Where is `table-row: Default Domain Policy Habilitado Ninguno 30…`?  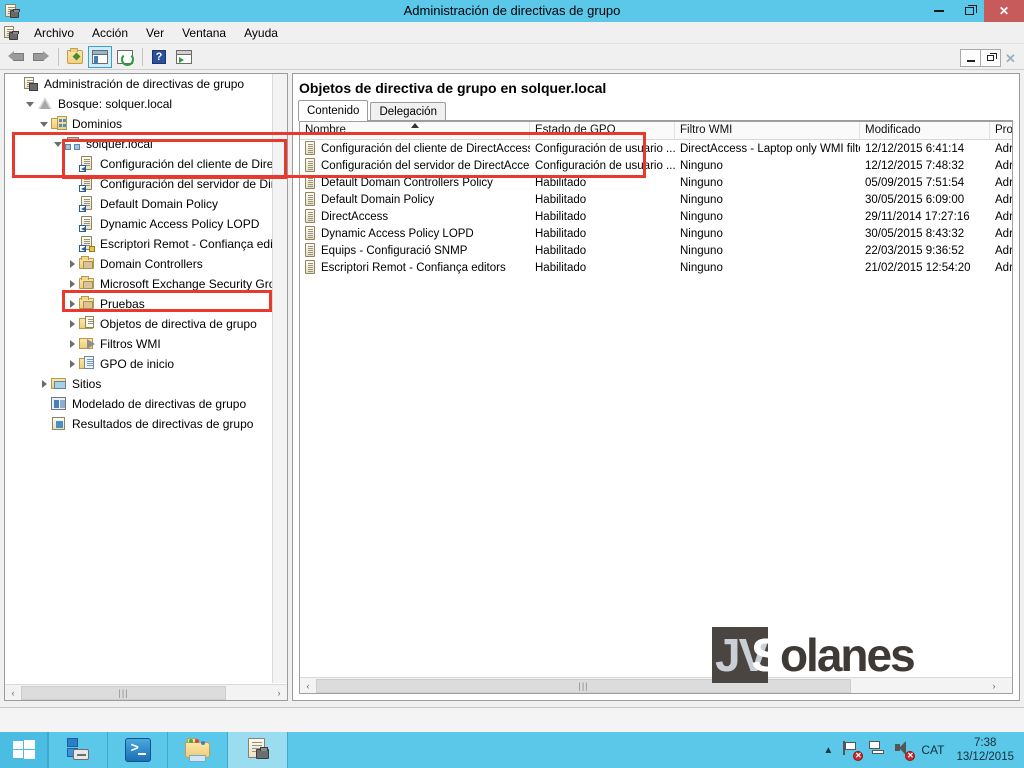
table-row: Default Domain Policy Habilitado Ninguno 30… is located at coordinates (656, 199).